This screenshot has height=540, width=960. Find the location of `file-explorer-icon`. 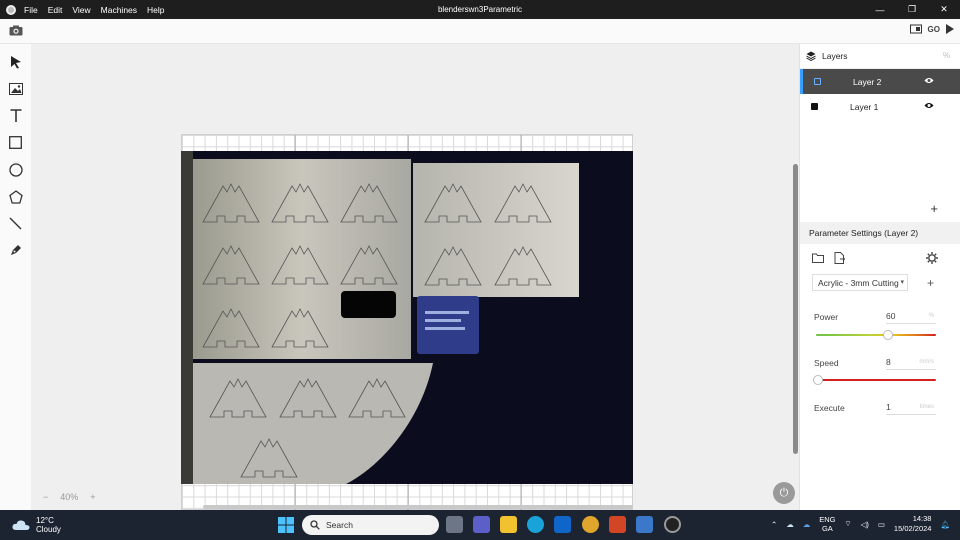

file-explorer-icon is located at coordinates (508, 524).